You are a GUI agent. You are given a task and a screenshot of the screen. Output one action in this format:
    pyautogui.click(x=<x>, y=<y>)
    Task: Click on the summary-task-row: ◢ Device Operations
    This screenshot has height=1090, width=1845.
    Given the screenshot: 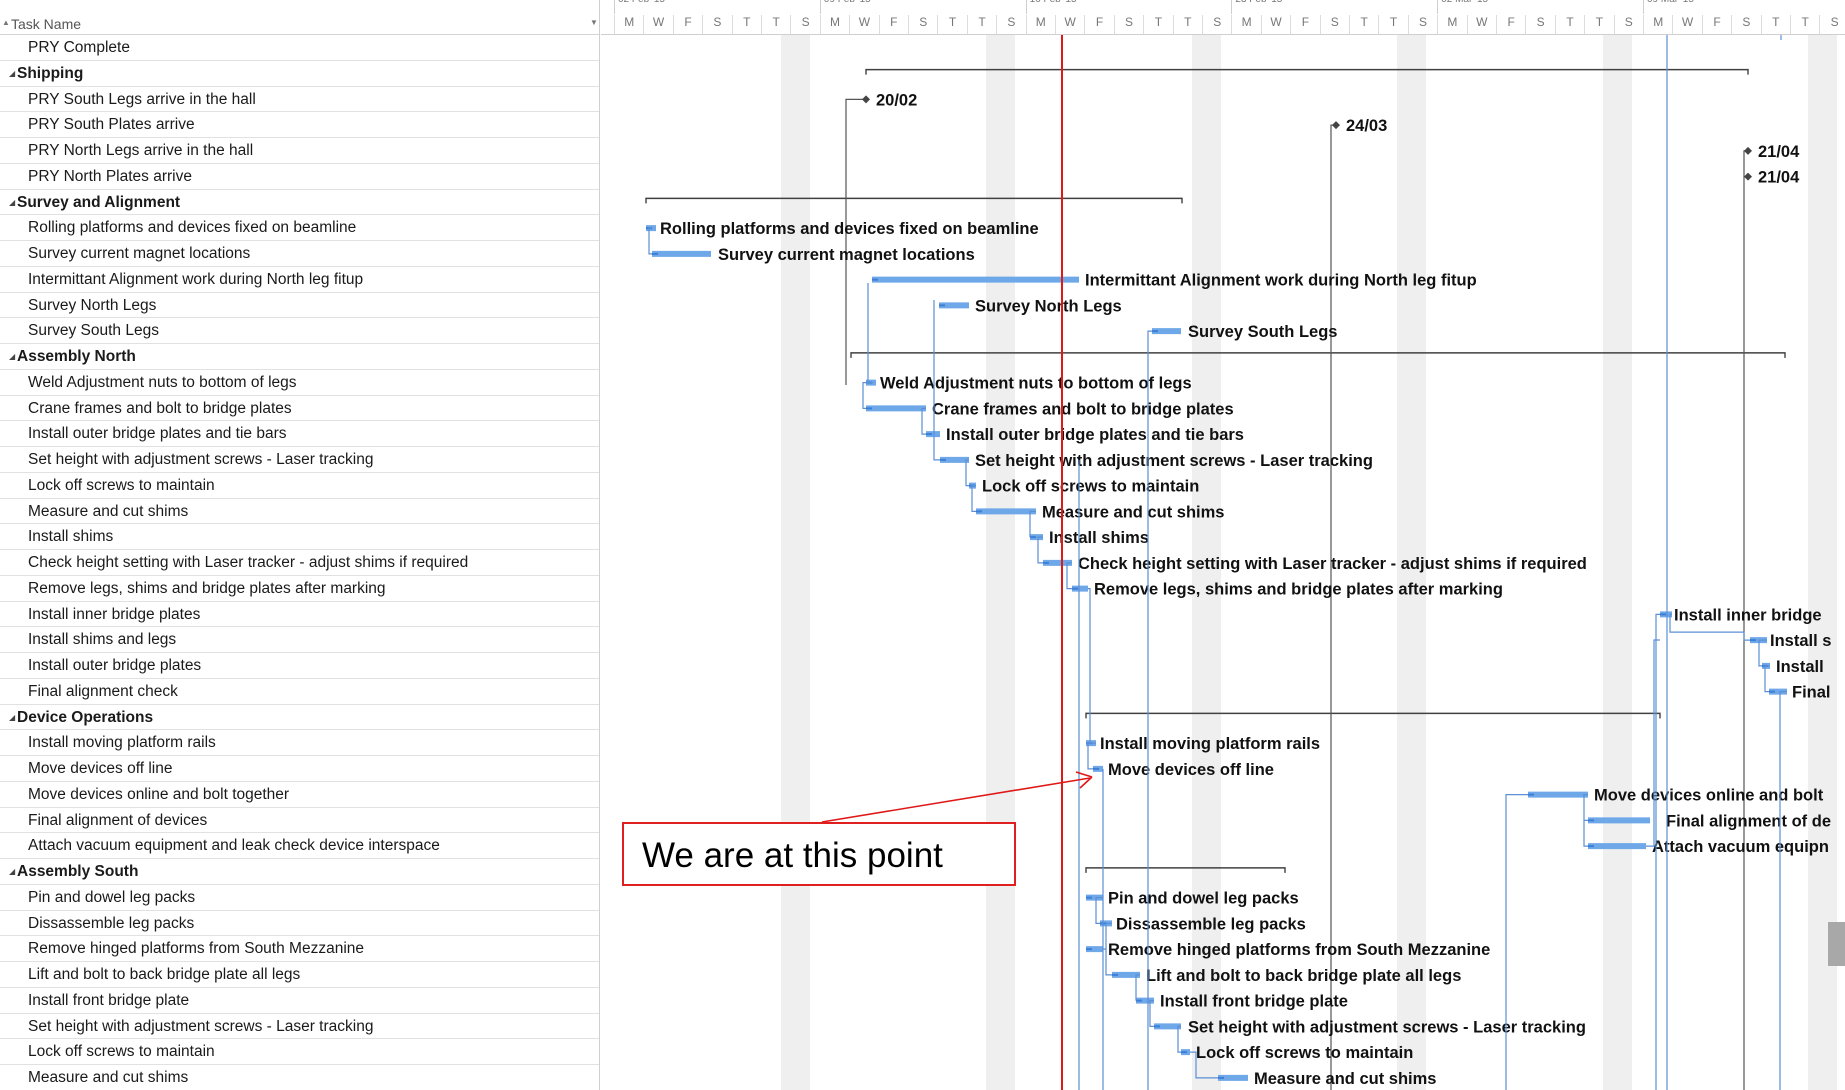 What is the action you would take?
    pyautogui.click(x=300, y=718)
    